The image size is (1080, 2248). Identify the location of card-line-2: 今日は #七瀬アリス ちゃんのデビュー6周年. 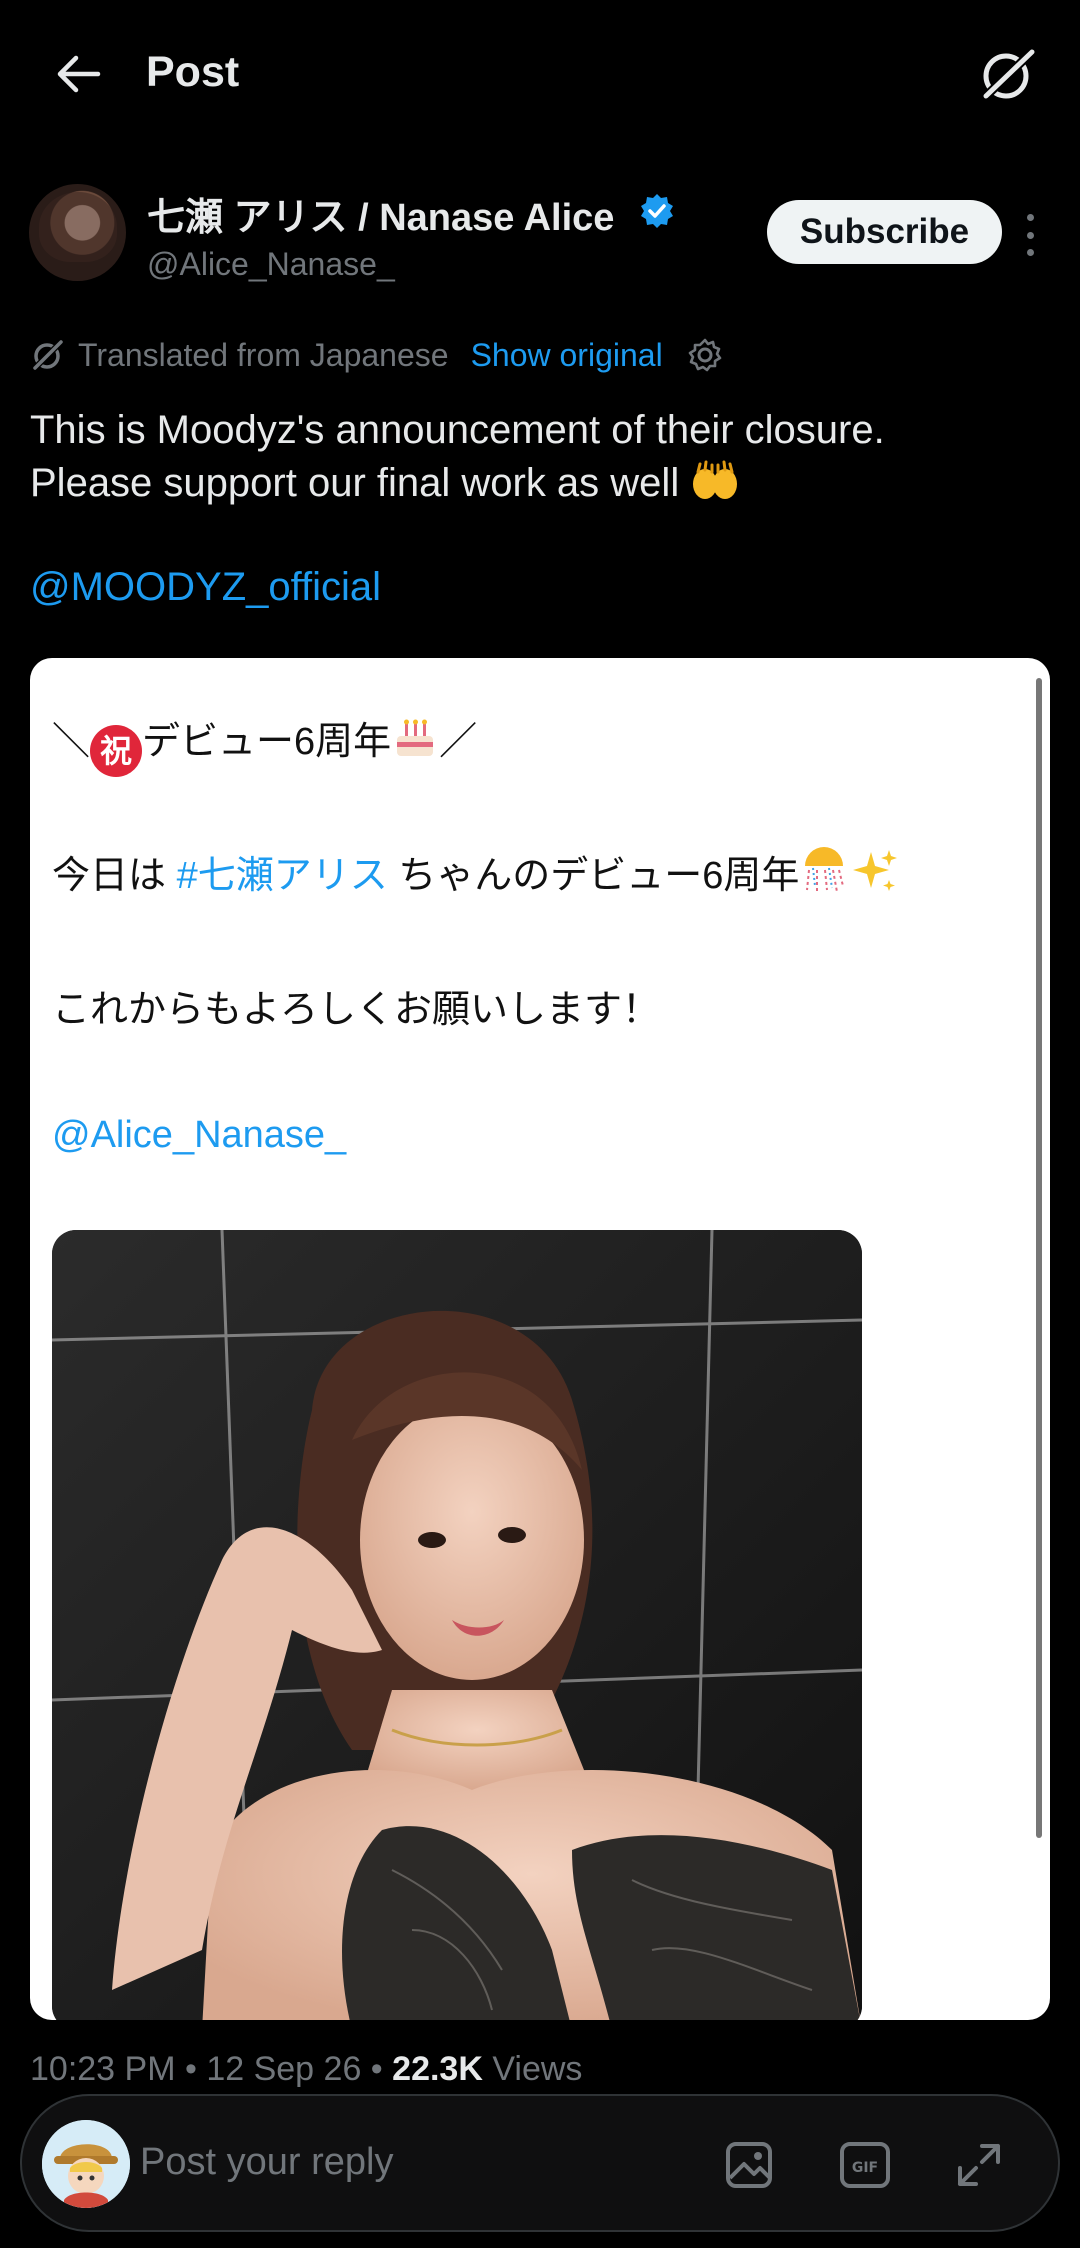
(475, 871).